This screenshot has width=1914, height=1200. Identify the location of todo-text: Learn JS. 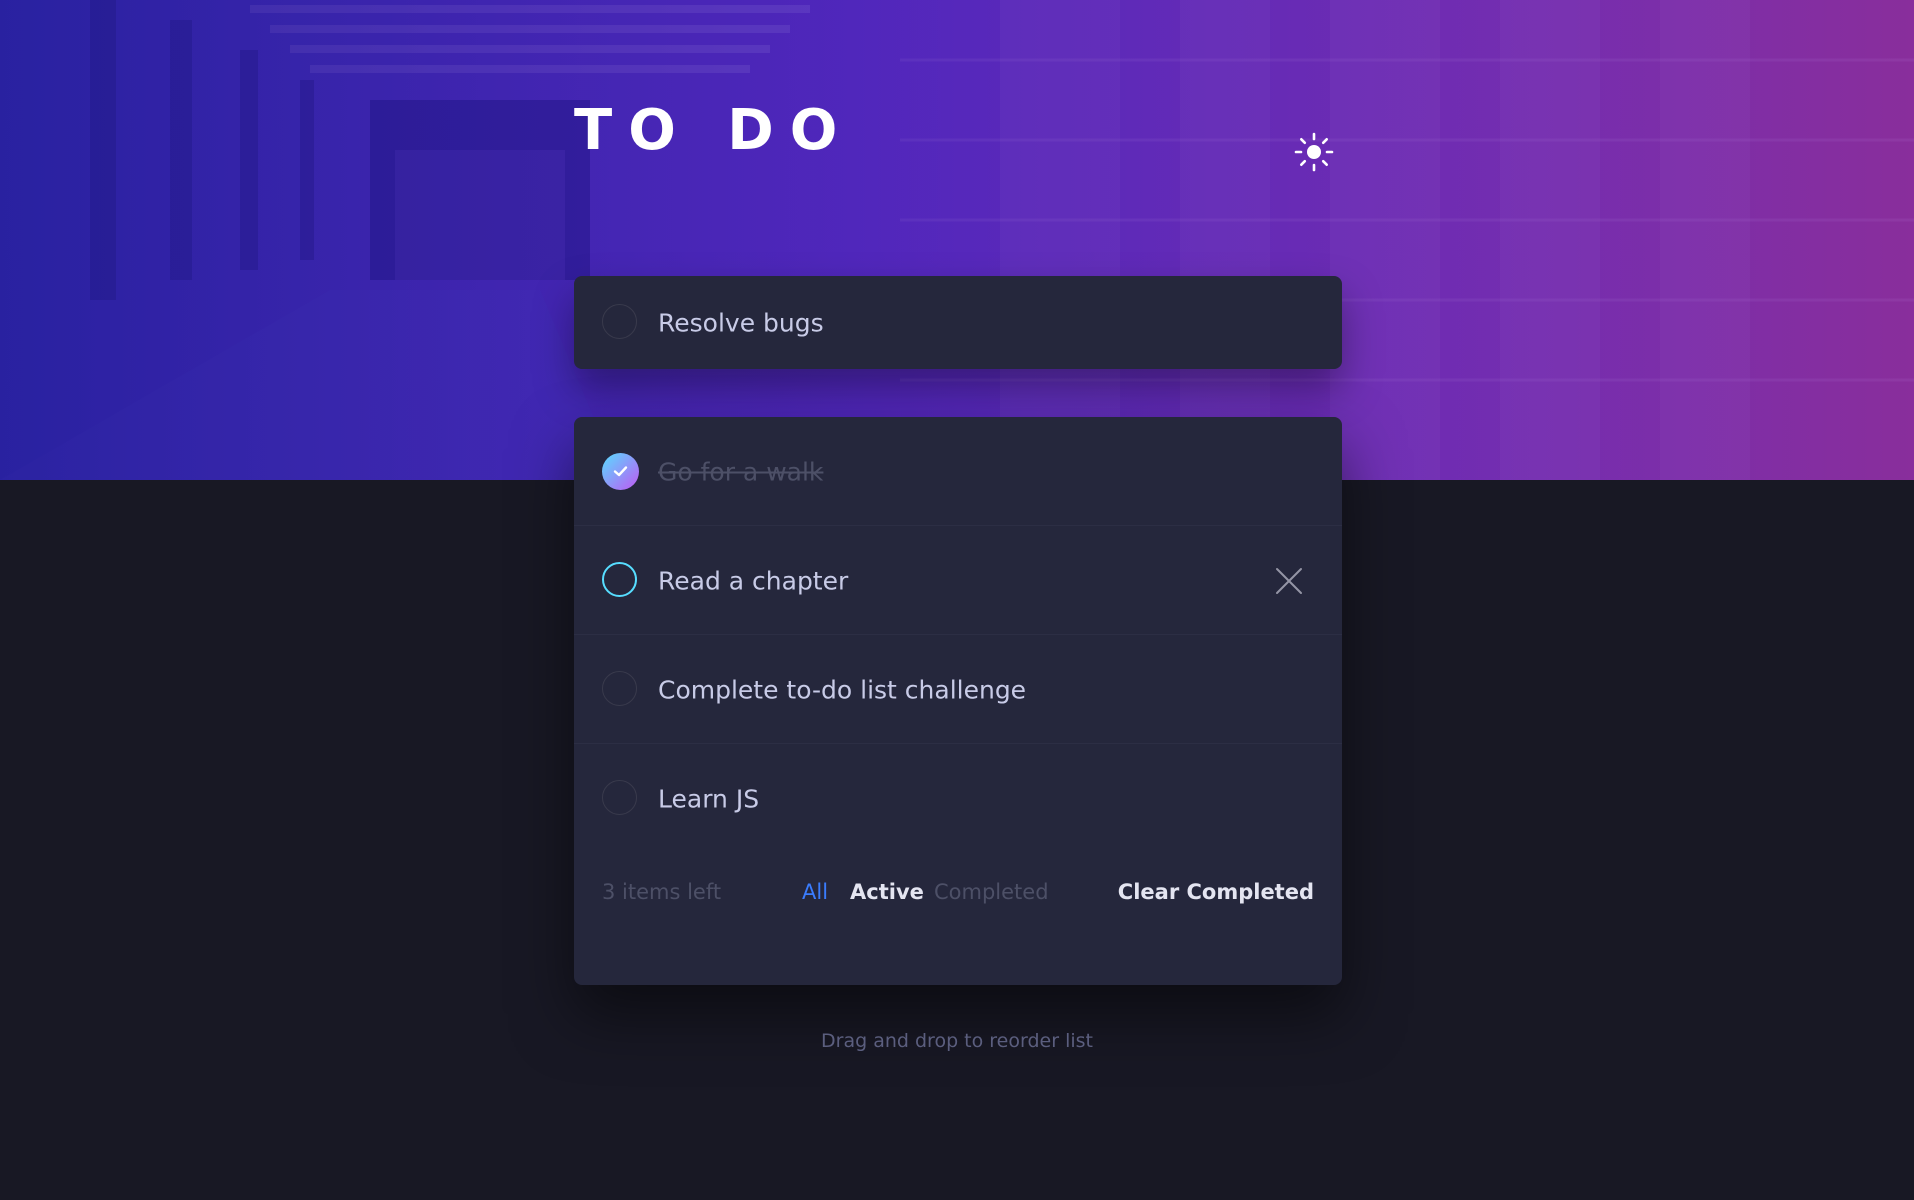
(709, 798).